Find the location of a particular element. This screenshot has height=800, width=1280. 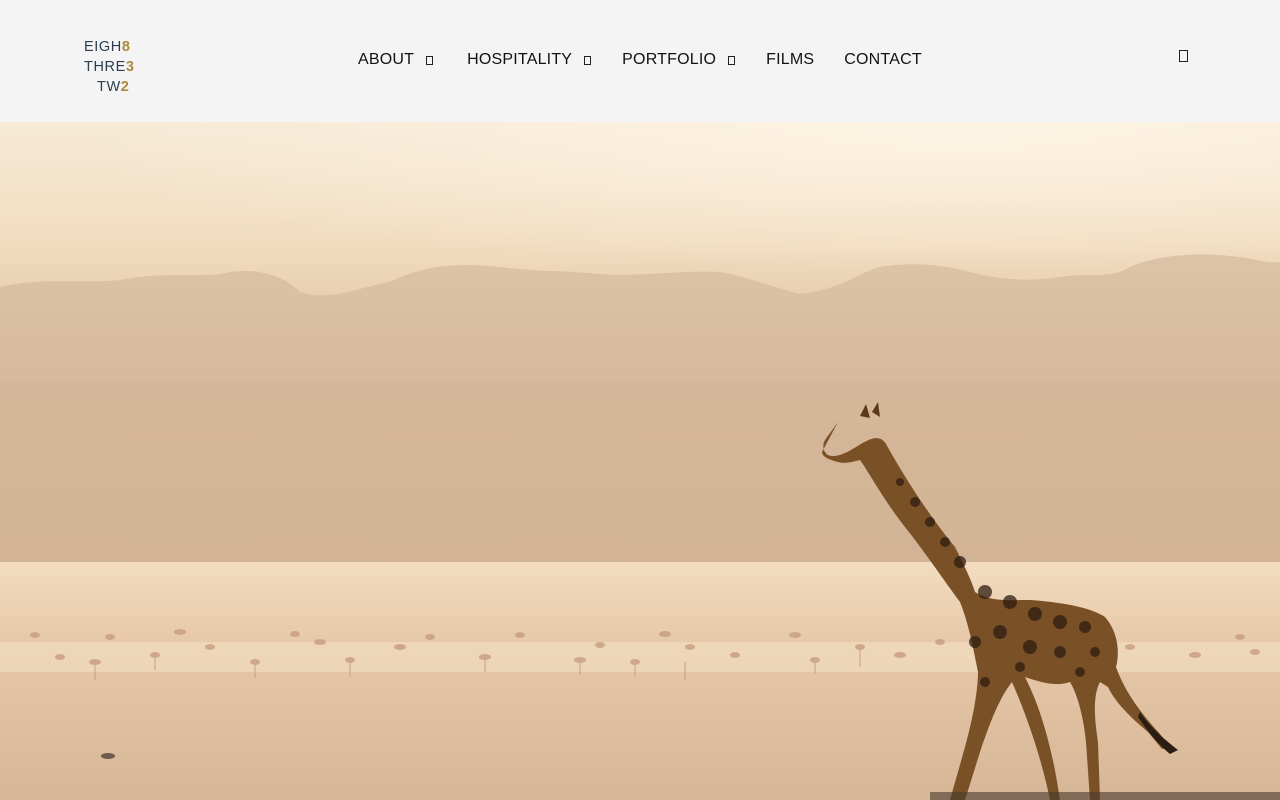

nav-item-label: CONTACT is located at coordinates (883, 59).